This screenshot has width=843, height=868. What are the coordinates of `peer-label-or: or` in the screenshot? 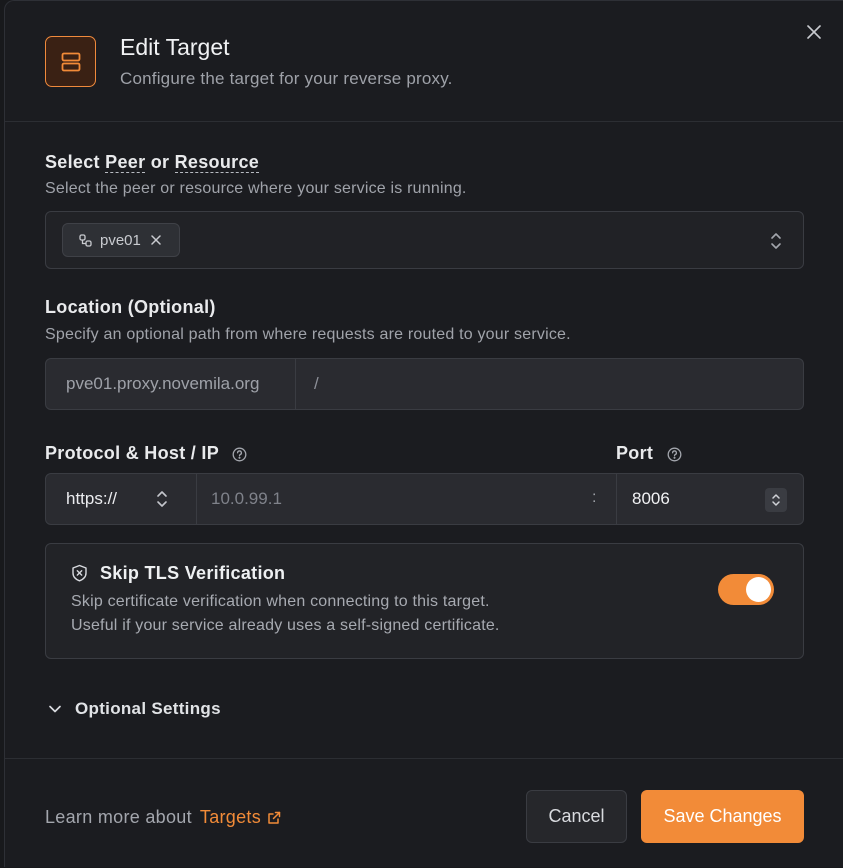 It's located at (160, 162).